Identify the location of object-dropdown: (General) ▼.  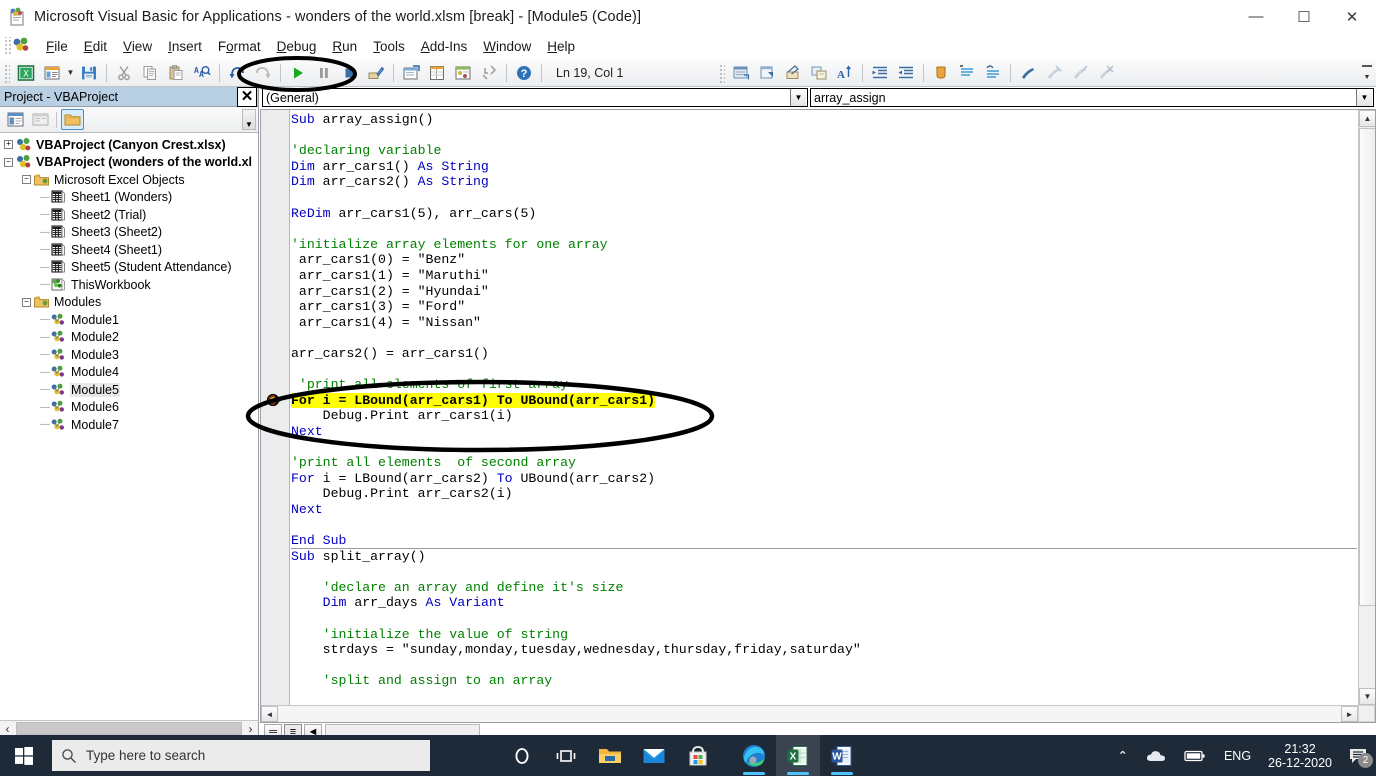
(535, 97).